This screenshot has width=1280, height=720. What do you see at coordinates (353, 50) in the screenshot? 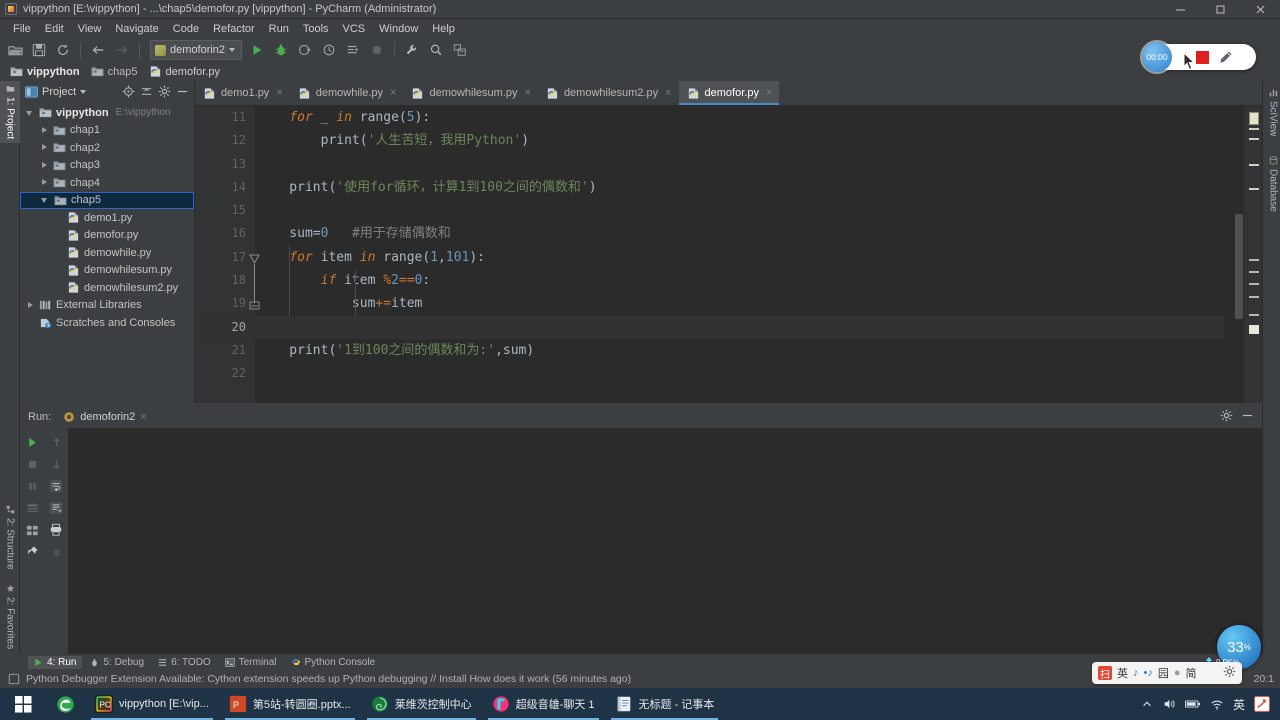
I see `run-with-console-icon` at bounding box center [353, 50].